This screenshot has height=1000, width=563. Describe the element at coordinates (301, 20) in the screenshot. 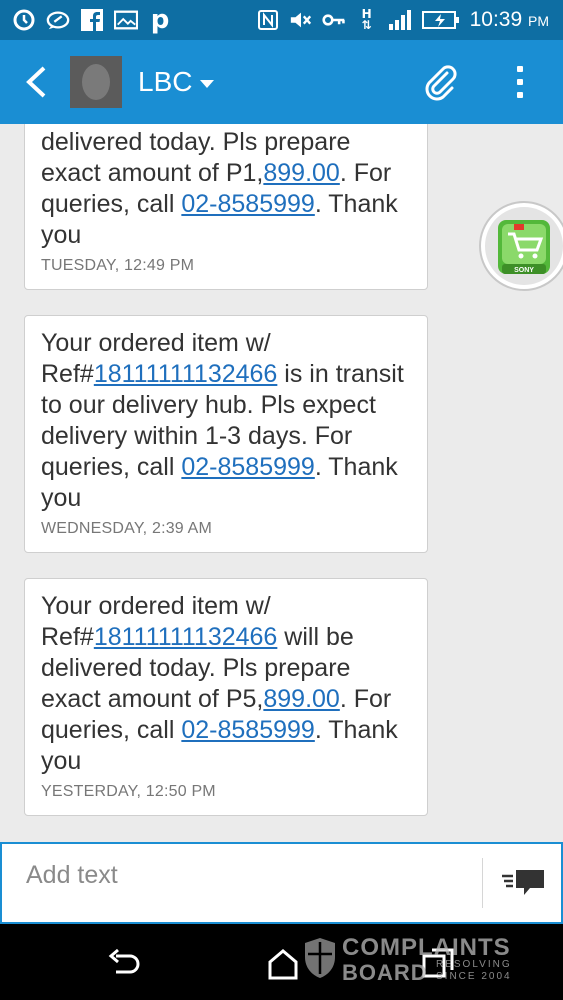

I see `mute-icon` at that location.